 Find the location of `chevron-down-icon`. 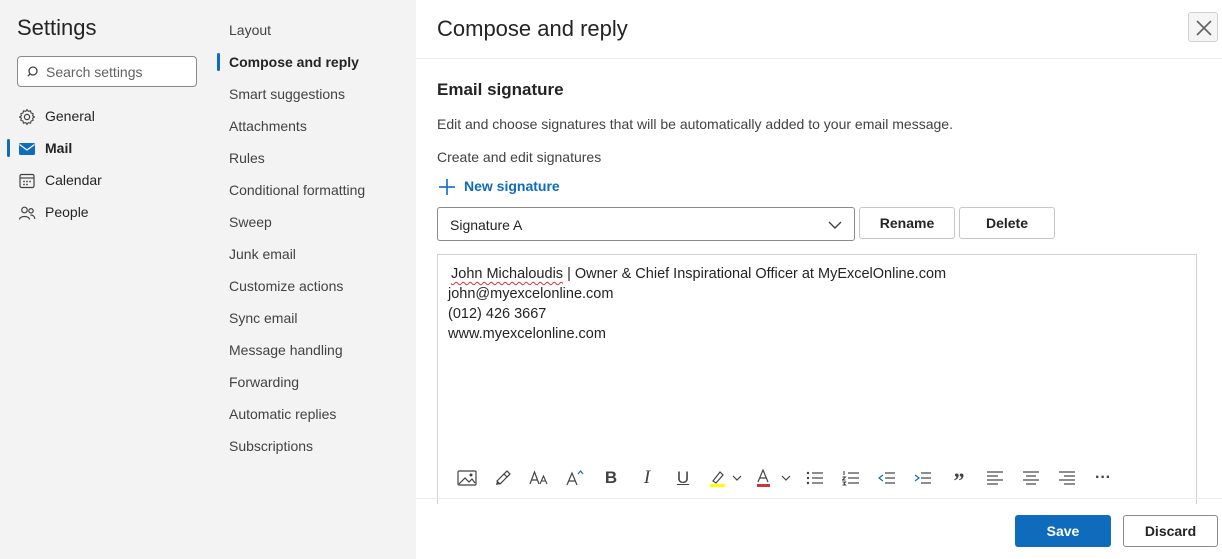

chevron-down-icon is located at coordinates (835, 225).